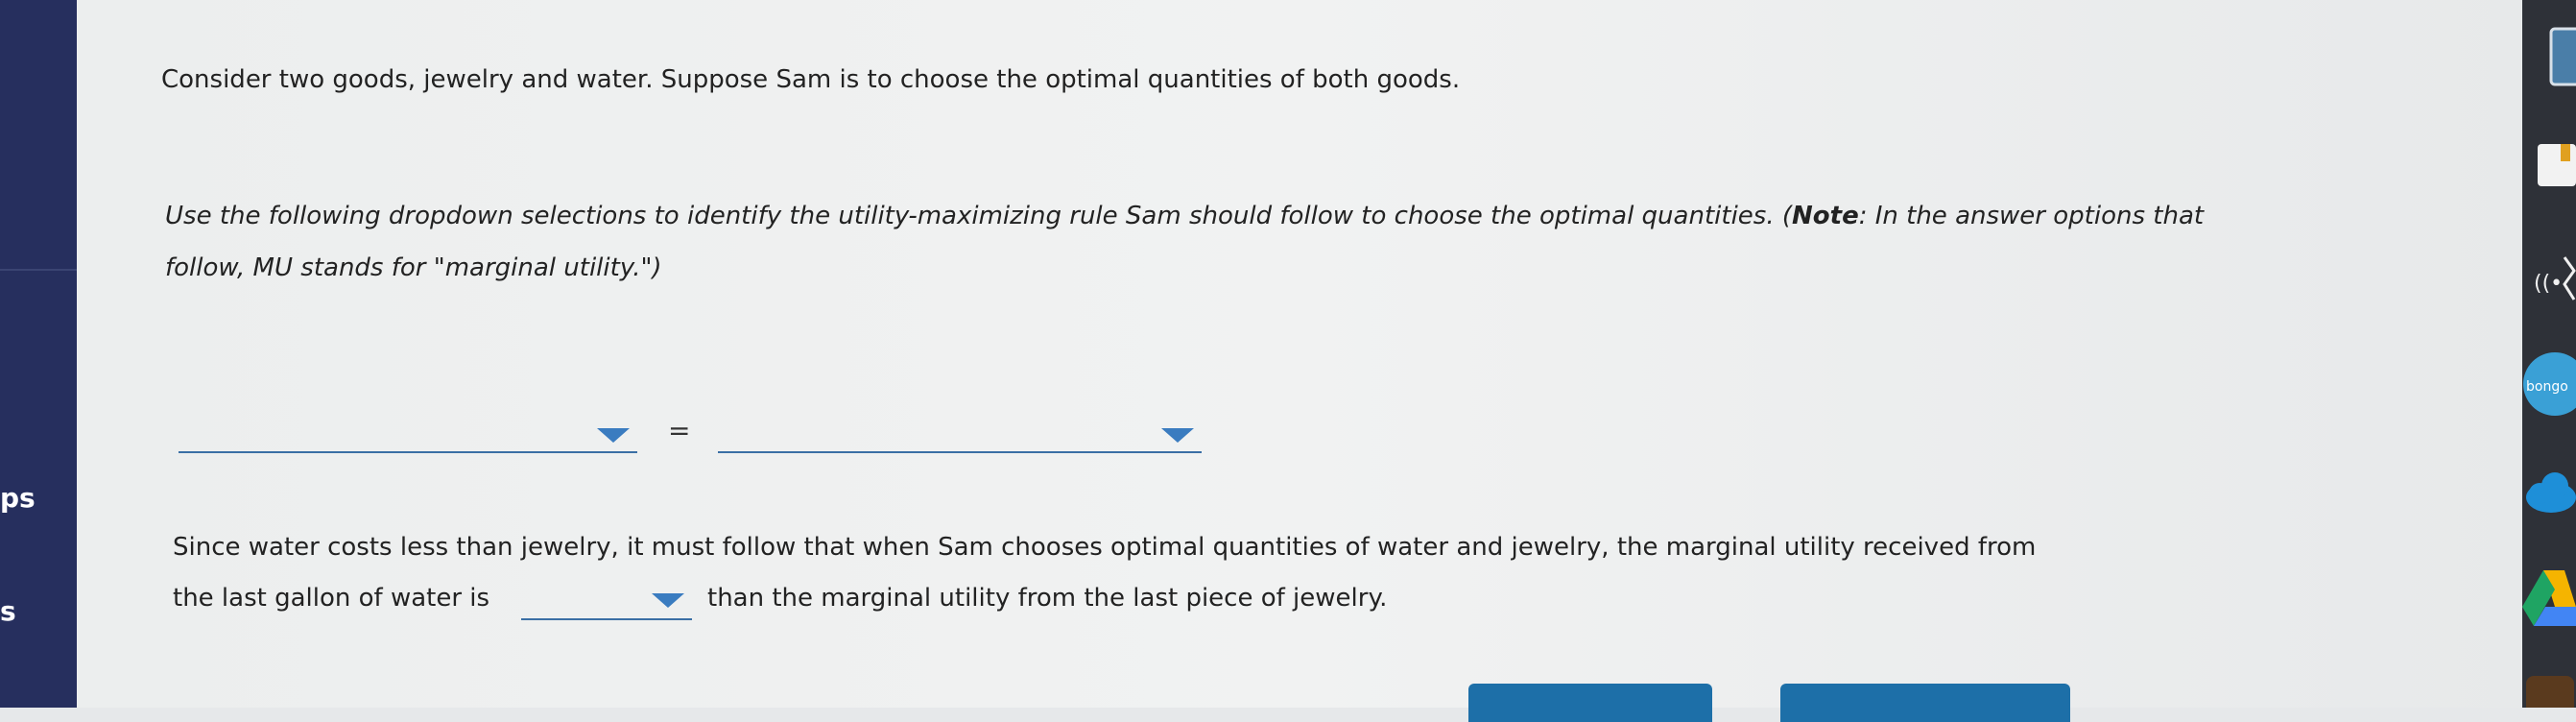  What do you see at coordinates (679, 431) in the screenshot?
I see `equals-sign: =` at bounding box center [679, 431].